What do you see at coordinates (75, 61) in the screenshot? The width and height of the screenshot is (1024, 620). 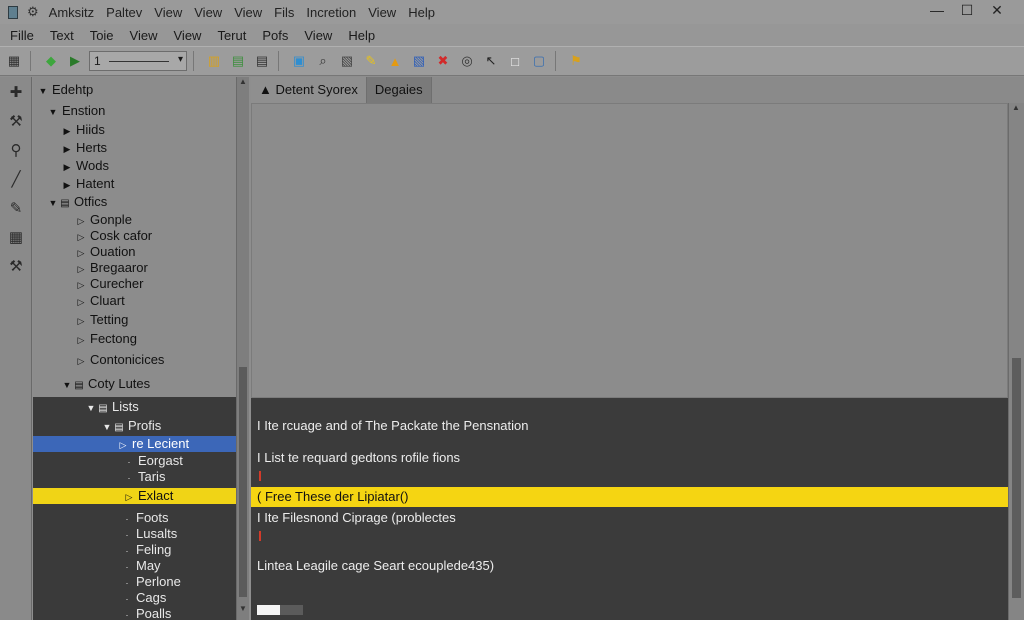 I see `play-icon: ▶` at bounding box center [75, 61].